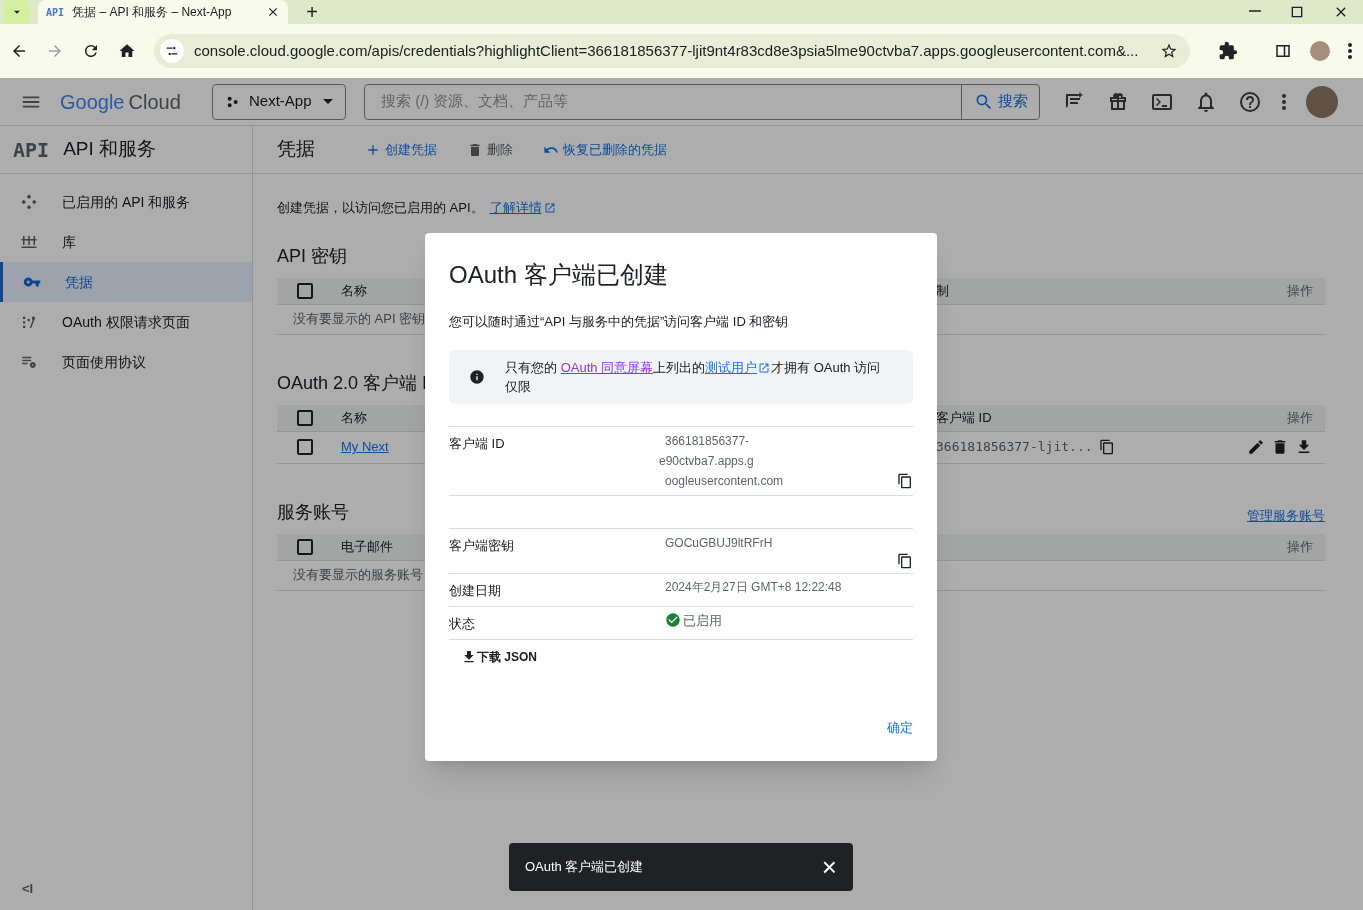  Describe the element at coordinates (172, 51) in the screenshot. I see `site-settings-icon` at that location.